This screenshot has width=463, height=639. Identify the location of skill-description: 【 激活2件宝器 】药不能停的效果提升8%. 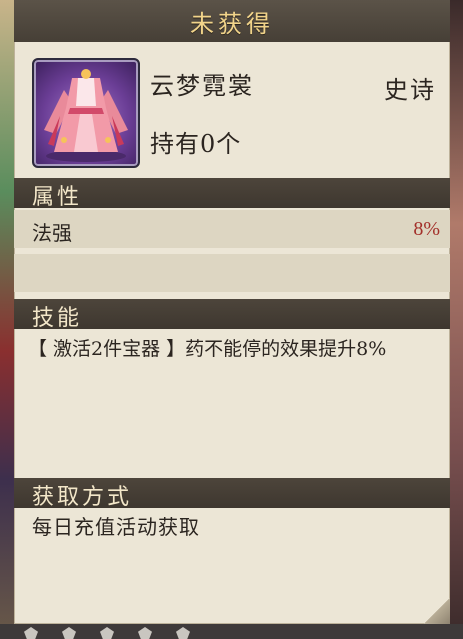
(207, 349).